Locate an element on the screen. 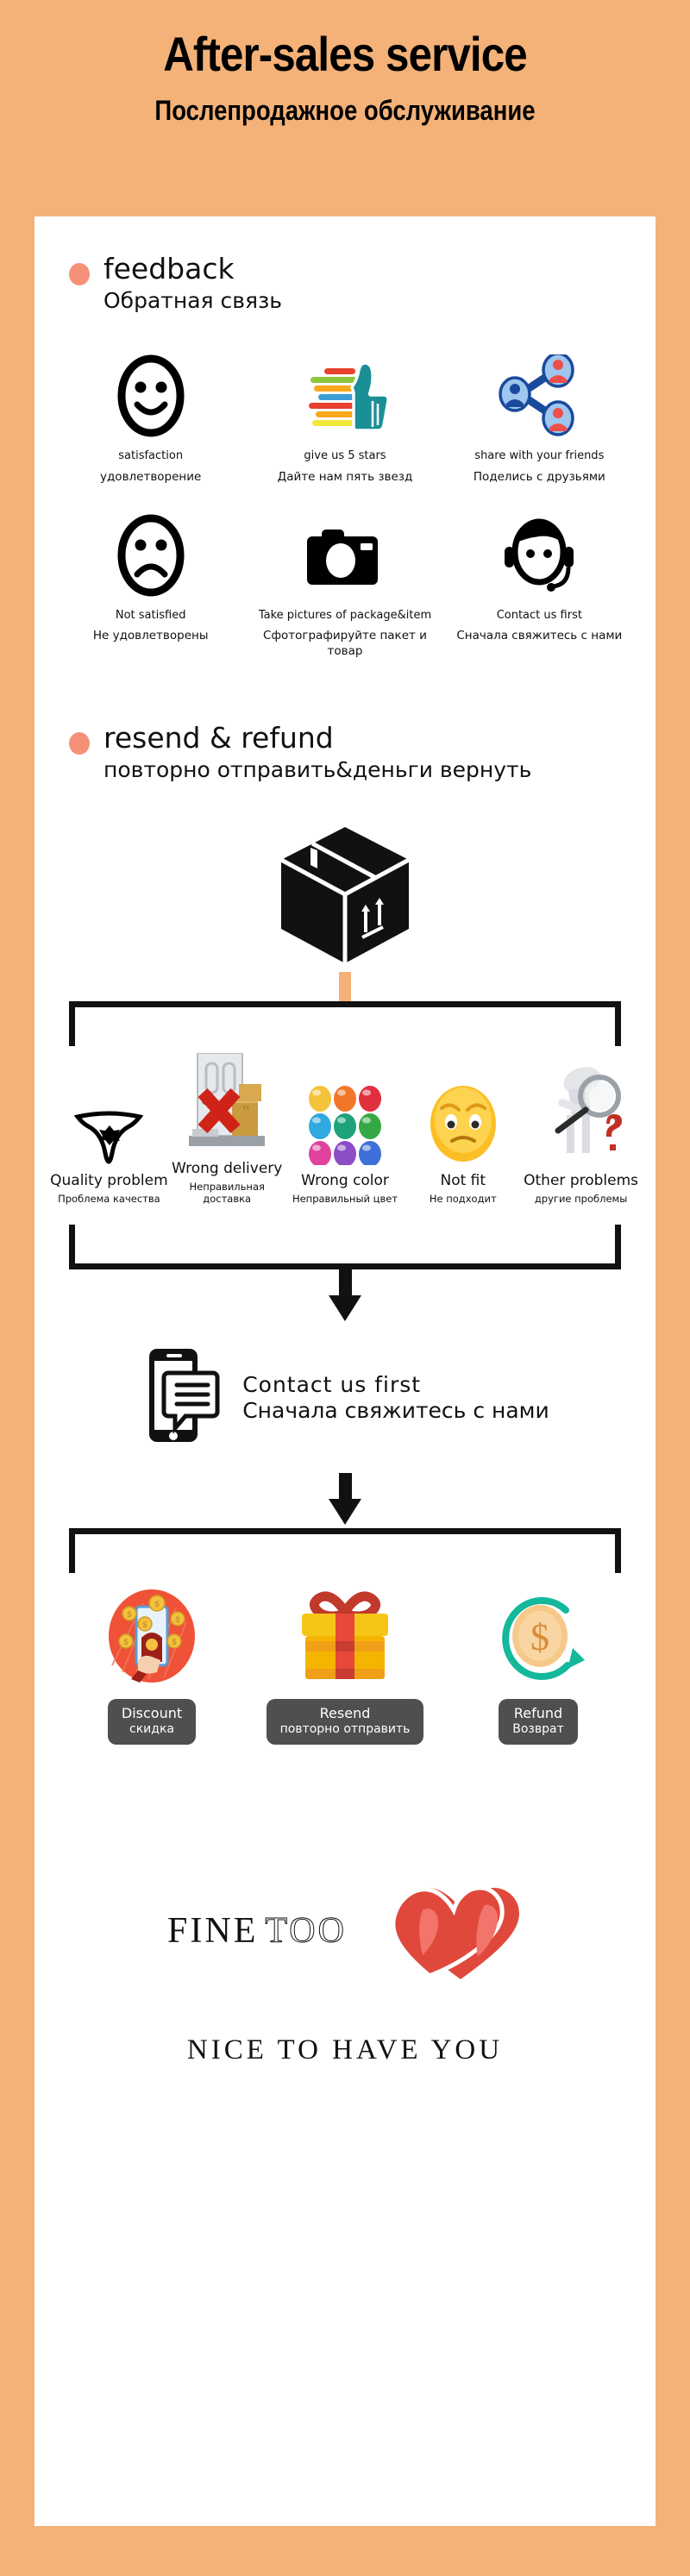 The image size is (690, 2576). problem-label-en: Wrong delivery is located at coordinates (228, 1169).